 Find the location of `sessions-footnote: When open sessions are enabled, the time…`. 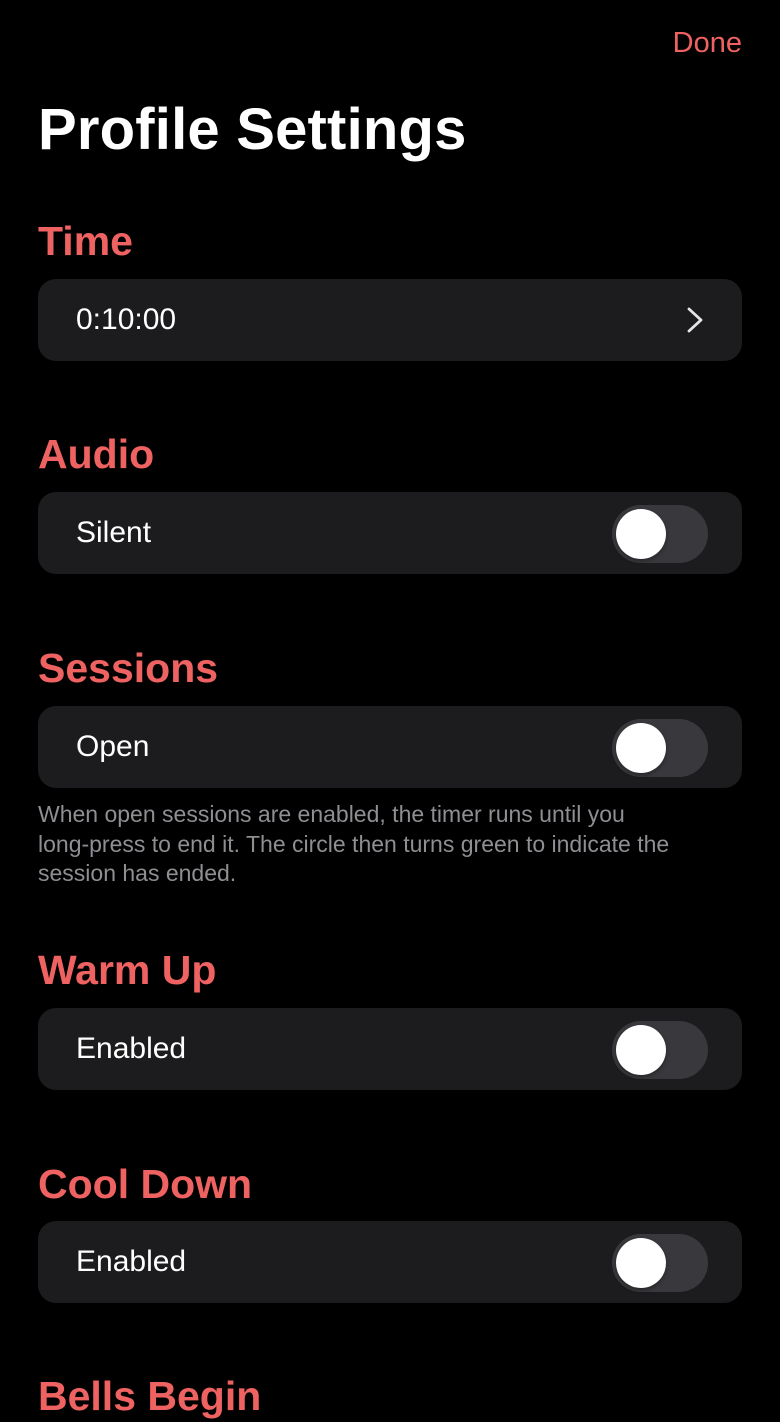

sessions-footnote: When open sessions are enabled, the time… is located at coordinates (354, 843).